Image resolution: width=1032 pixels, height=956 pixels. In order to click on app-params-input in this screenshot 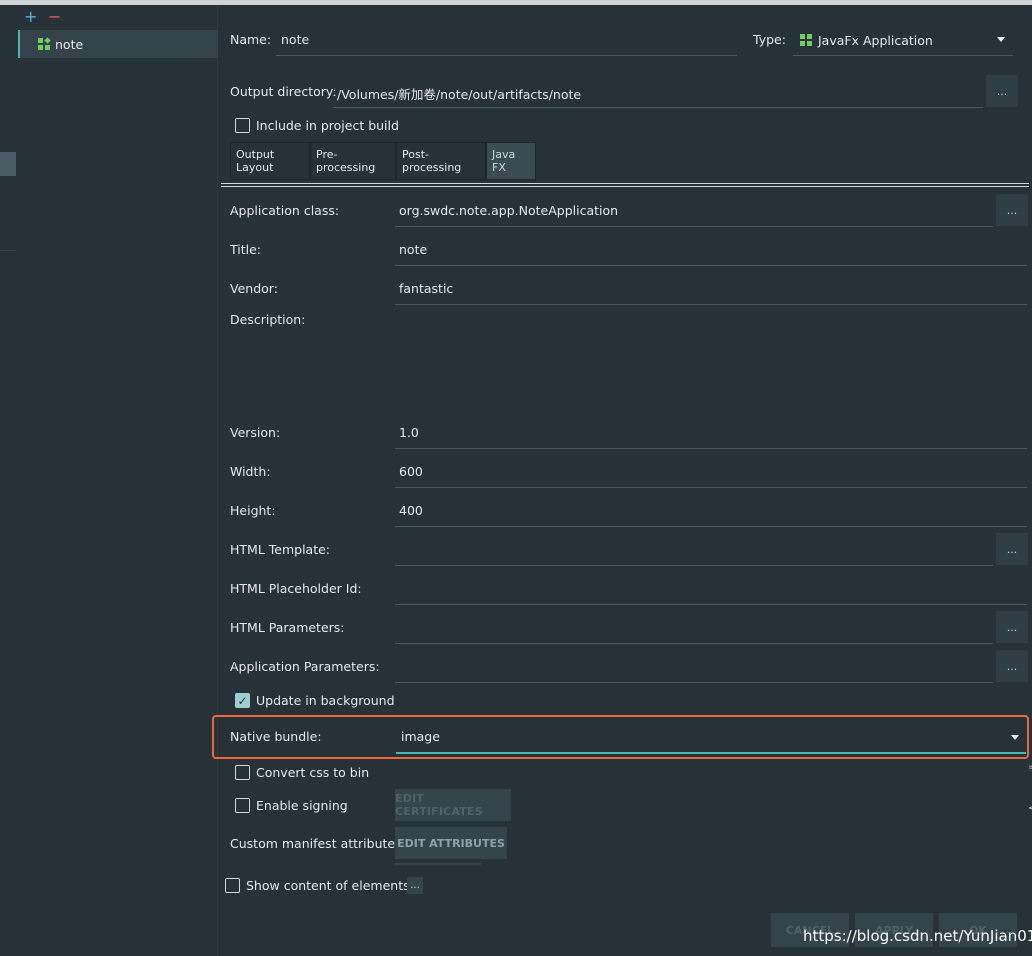, I will do `click(694, 666)`.